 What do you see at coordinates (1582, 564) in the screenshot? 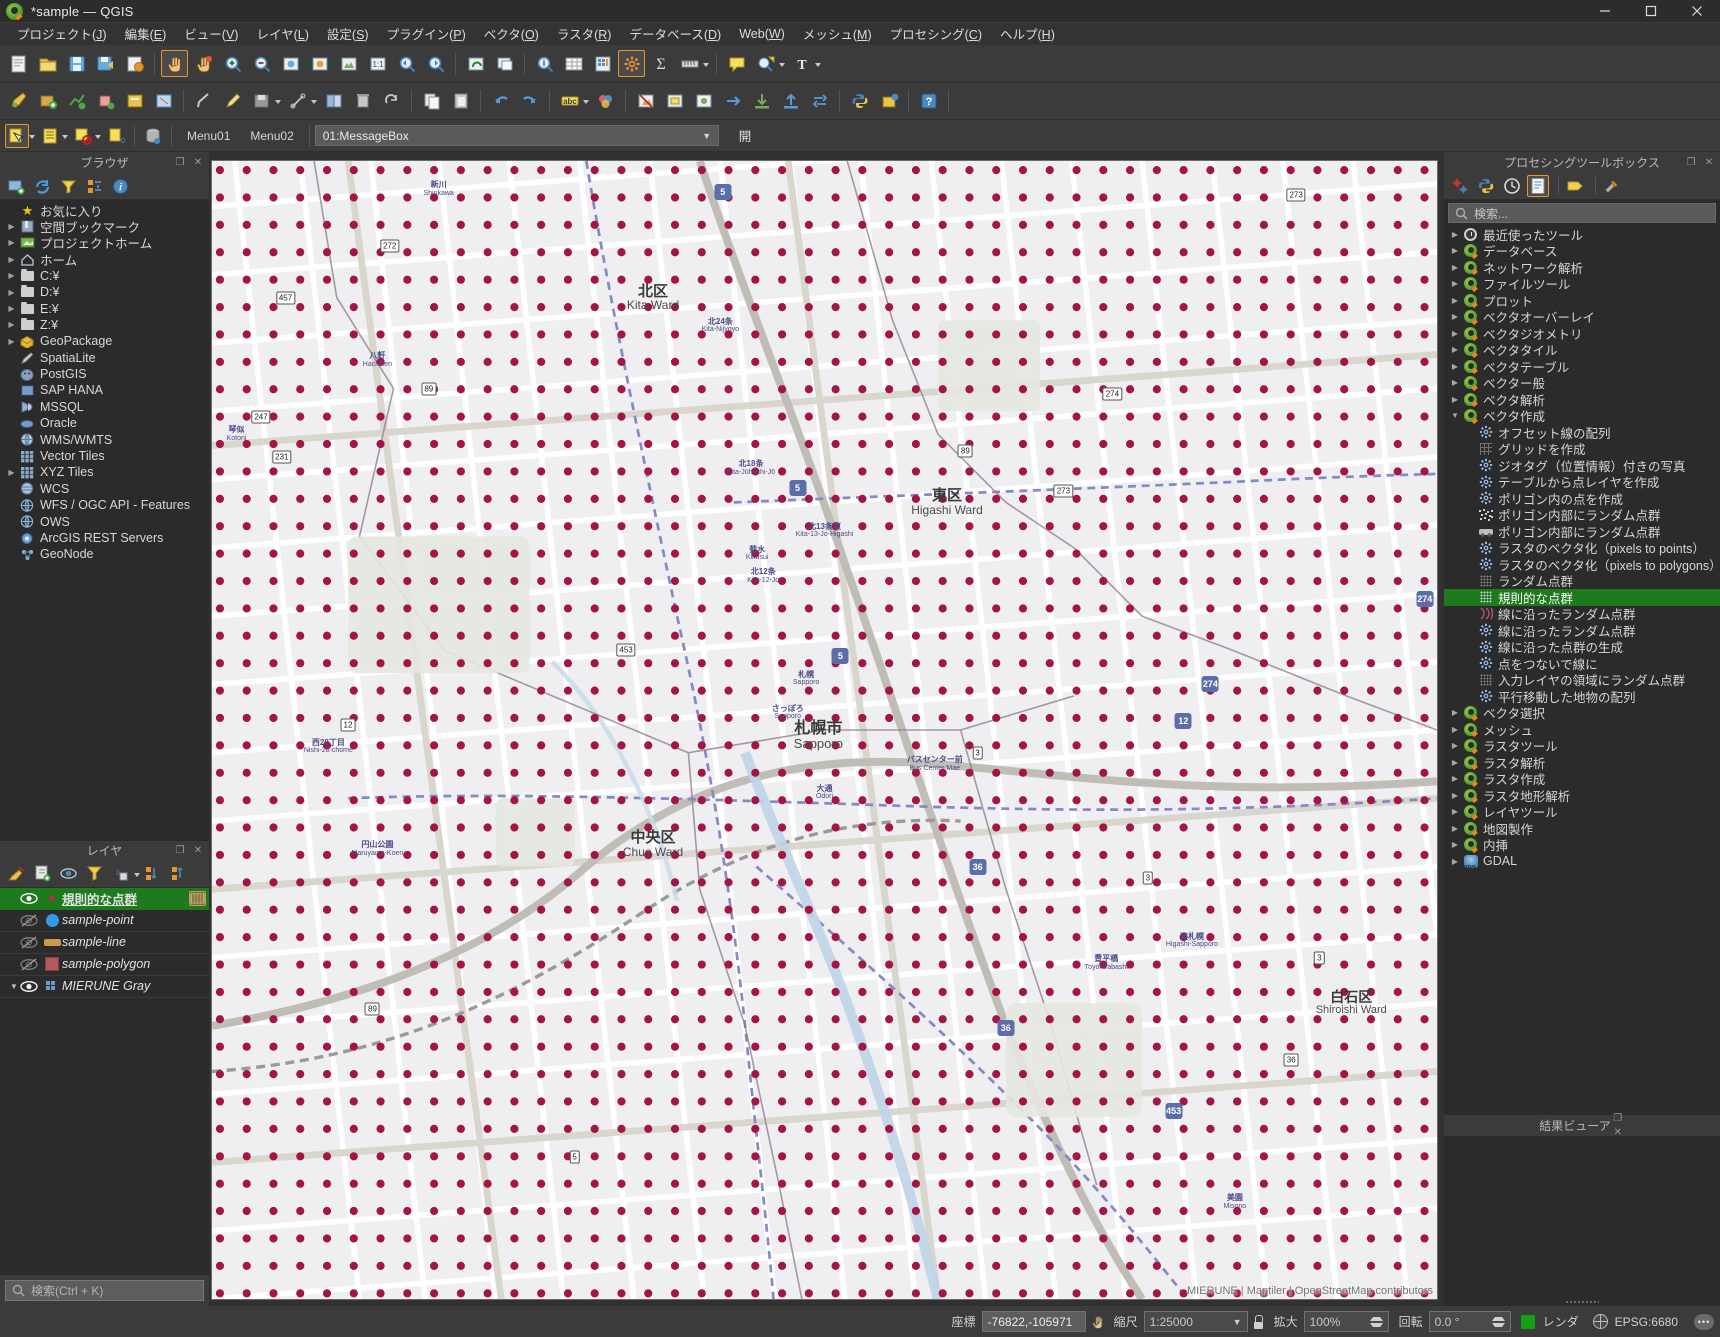
I see `processing-item-21: ラスタのベクタ化（pixels to polygons）` at bounding box center [1582, 564].